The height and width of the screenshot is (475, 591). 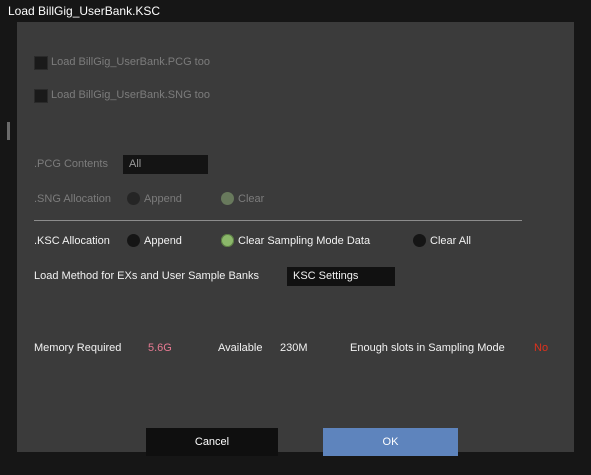 What do you see at coordinates (227, 198) in the screenshot?
I see `sng-clear-radio` at bounding box center [227, 198].